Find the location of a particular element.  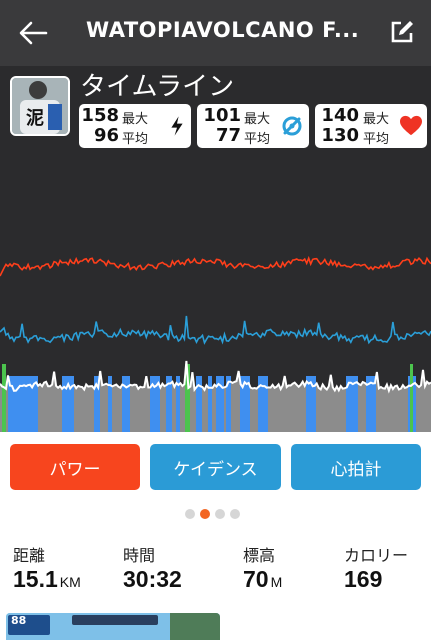

edit-icon is located at coordinates (402, 32).